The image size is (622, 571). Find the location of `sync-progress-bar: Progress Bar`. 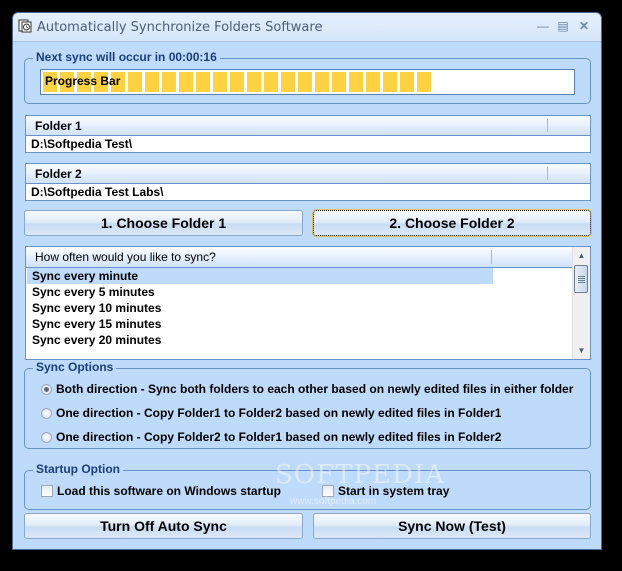

sync-progress-bar: Progress Bar is located at coordinates (307, 82).